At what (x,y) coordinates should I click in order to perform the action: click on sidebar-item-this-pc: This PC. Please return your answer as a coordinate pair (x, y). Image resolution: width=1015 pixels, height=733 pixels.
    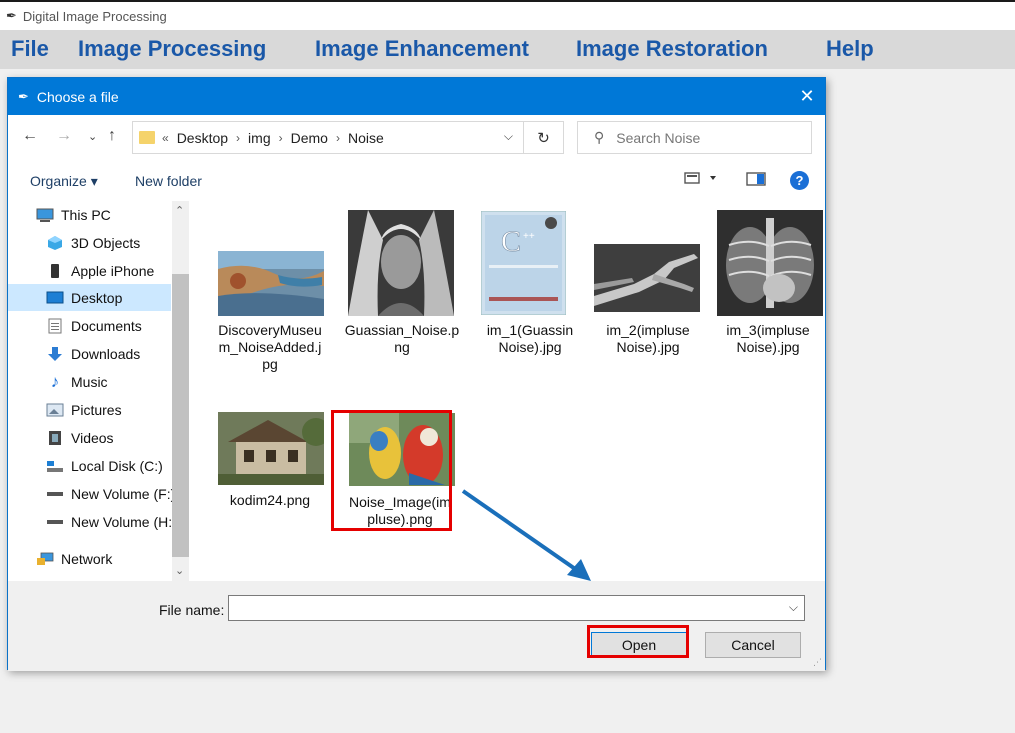
    Looking at the image, I should click on (89, 214).